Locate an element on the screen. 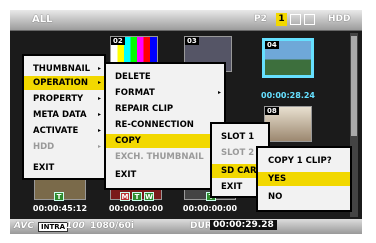  menu-item-label: REPAIR CLIP is located at coordinates (144, 109).